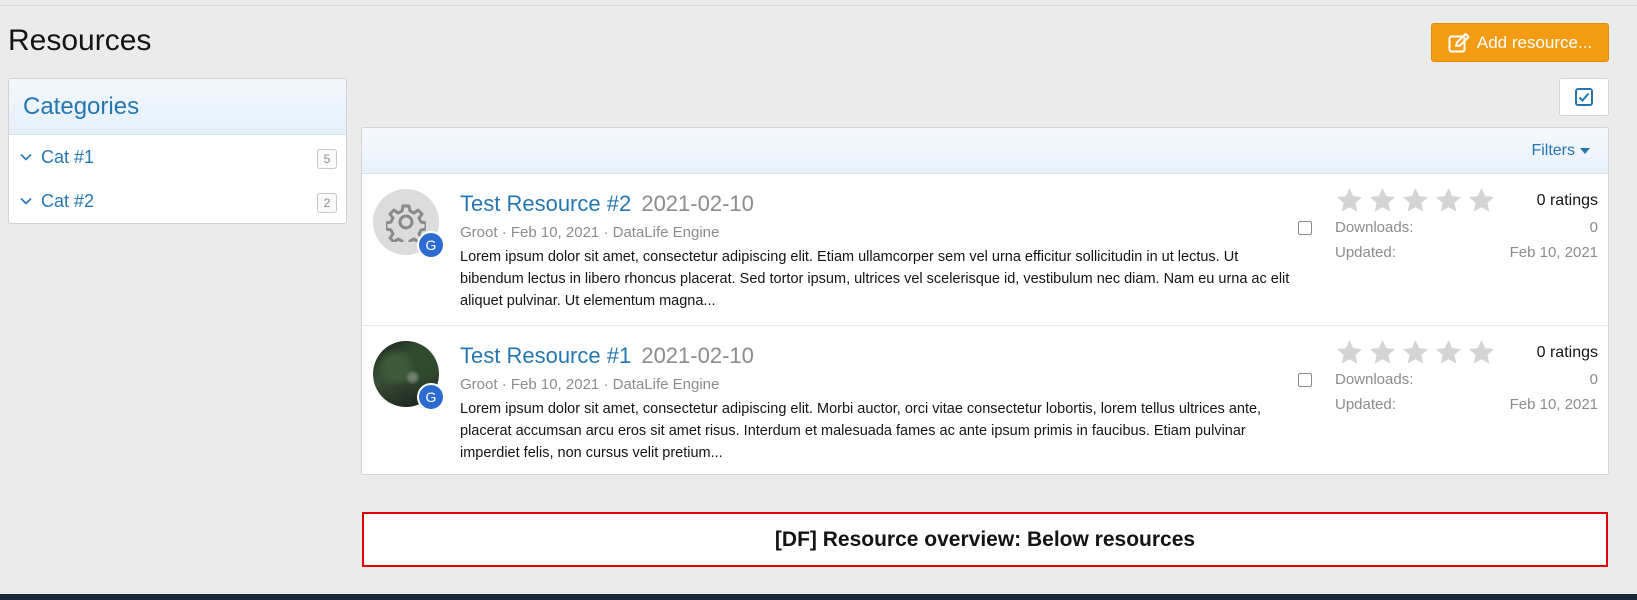 The width and height of the screenshot is (1637, 600). What do you see at coordinates (545, 203) in the screenshot?
I see `resource-title-link: Test Resource #2` at bounding box center [545, 203].